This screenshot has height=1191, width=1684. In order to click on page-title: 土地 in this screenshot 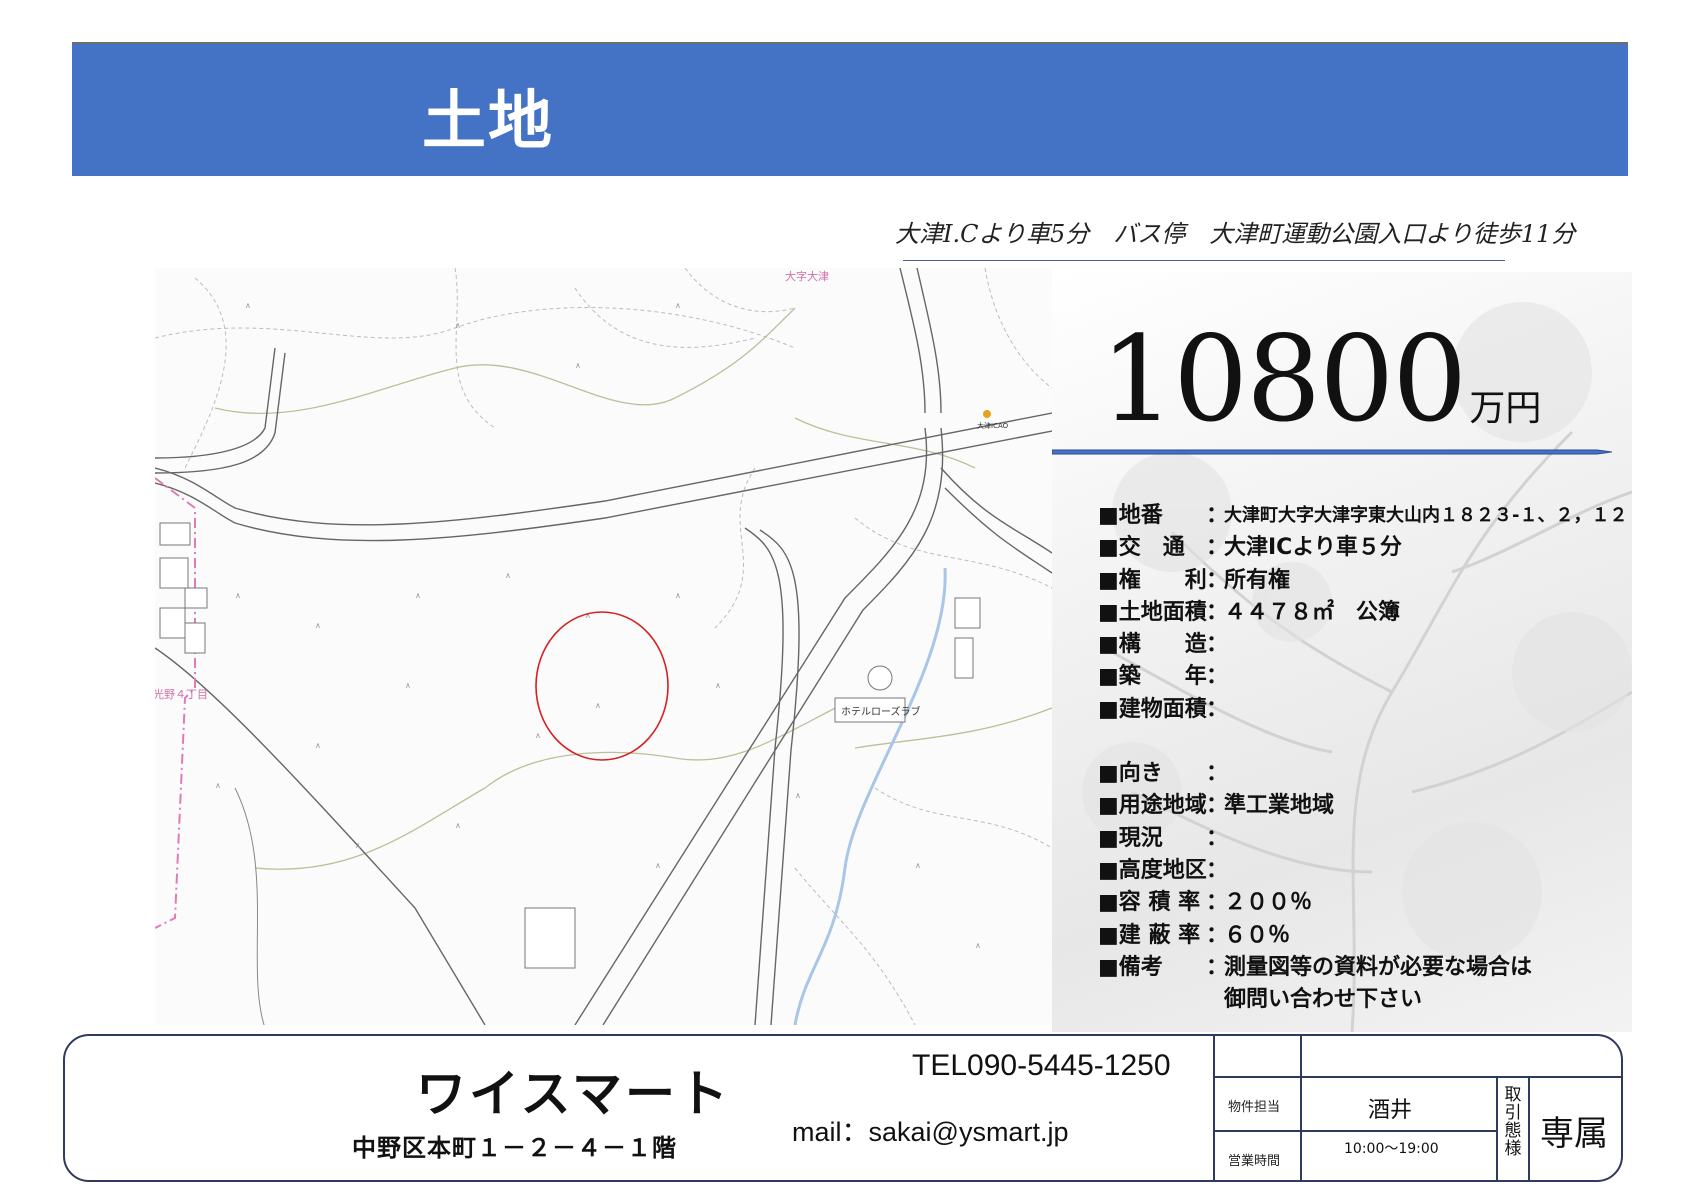, I will do `click(488, 122)`.